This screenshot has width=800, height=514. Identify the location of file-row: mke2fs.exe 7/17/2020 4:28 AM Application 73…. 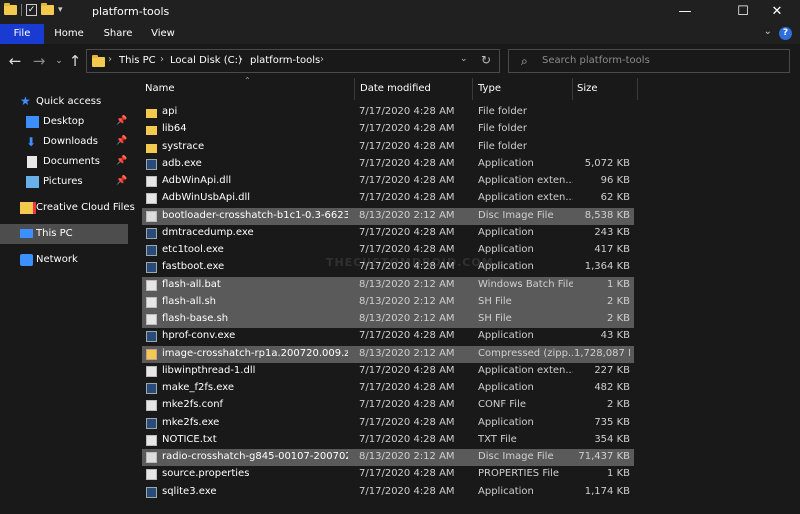
(388, 423).